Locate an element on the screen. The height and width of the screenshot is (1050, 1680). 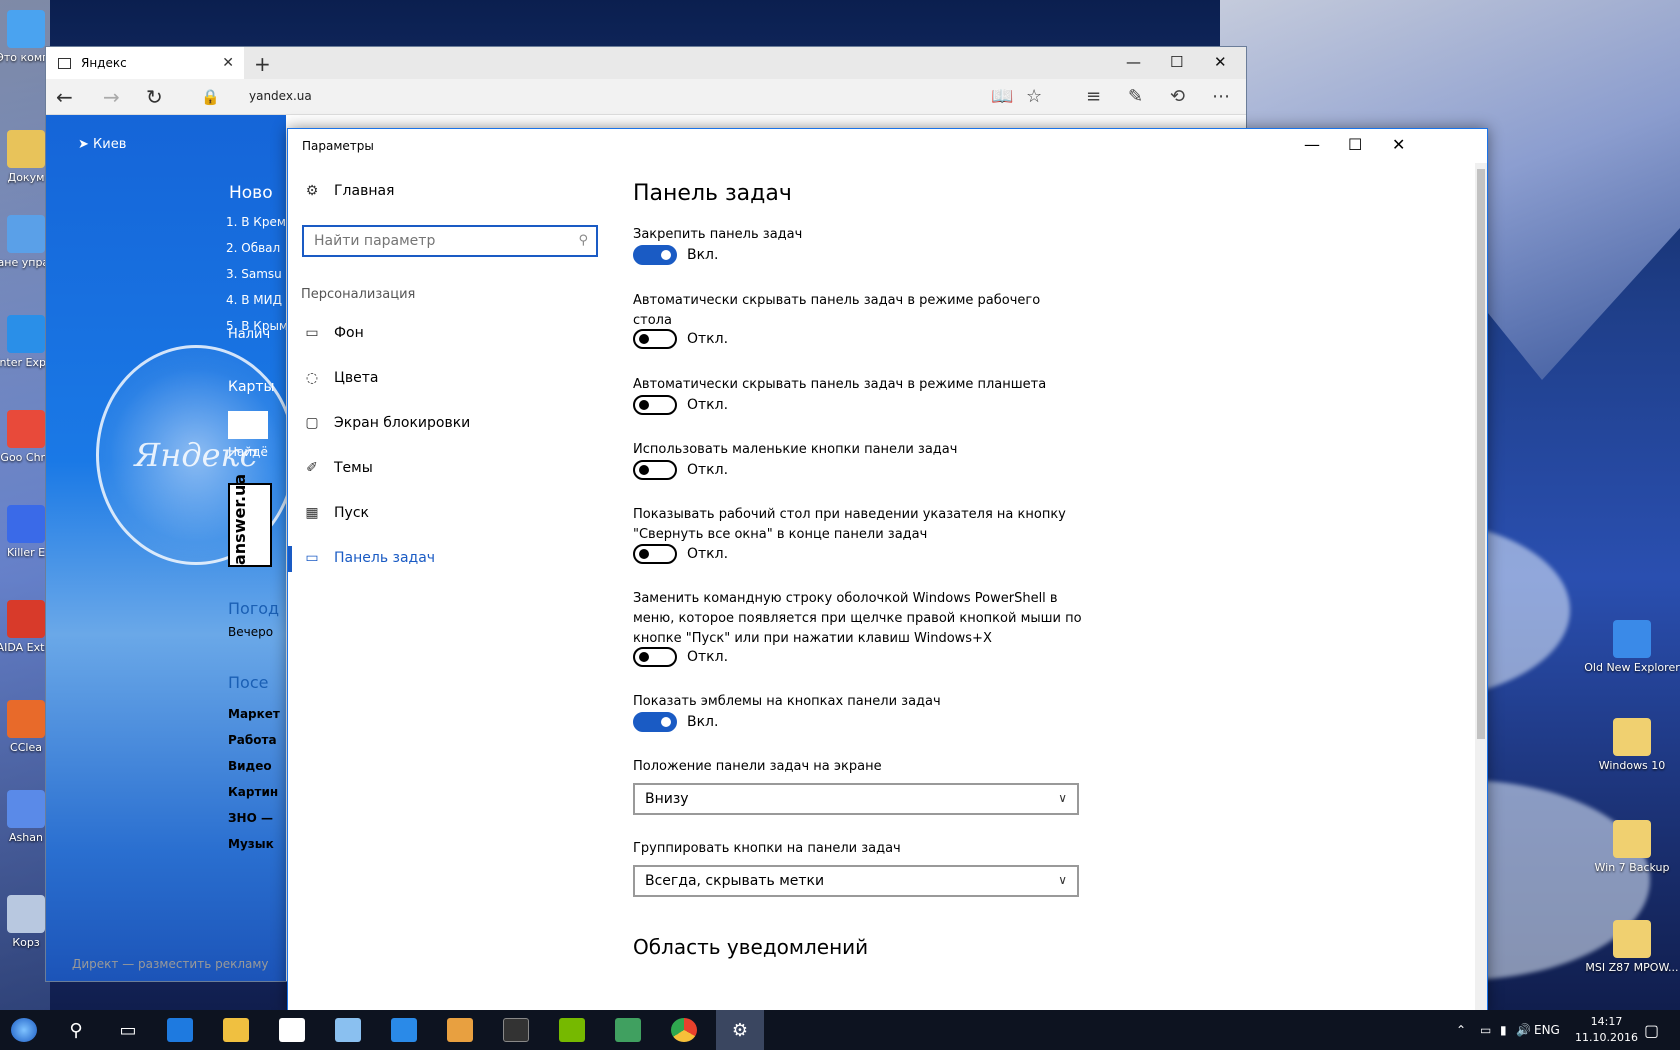
maximize-icon: ☐ is located at coordinates (1176, 62).